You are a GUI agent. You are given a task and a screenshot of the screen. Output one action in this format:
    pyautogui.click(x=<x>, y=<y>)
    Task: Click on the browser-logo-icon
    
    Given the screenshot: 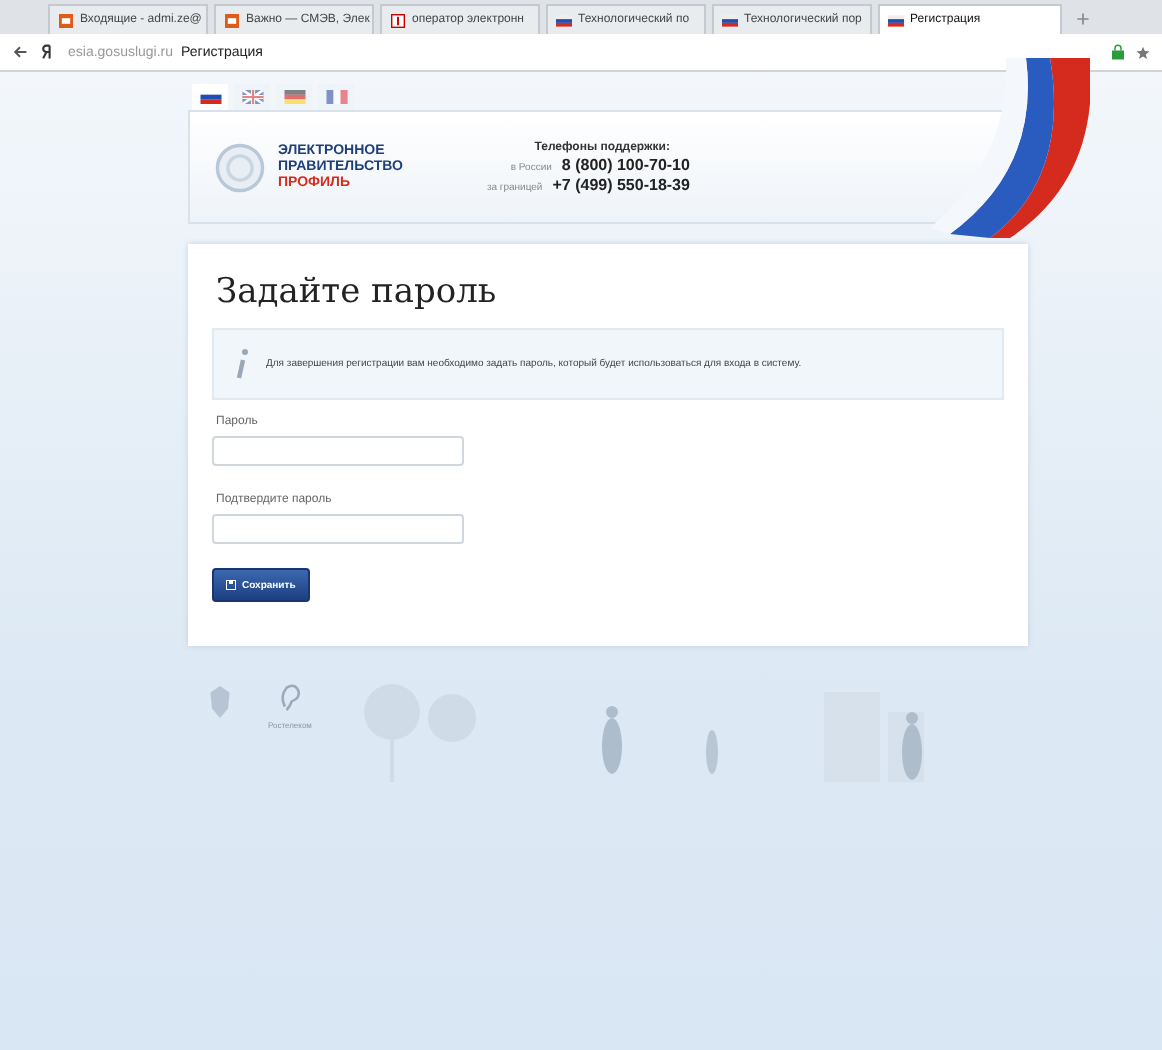 What is the action you would take?
    pyautogui.click(x=48, y=52)
    